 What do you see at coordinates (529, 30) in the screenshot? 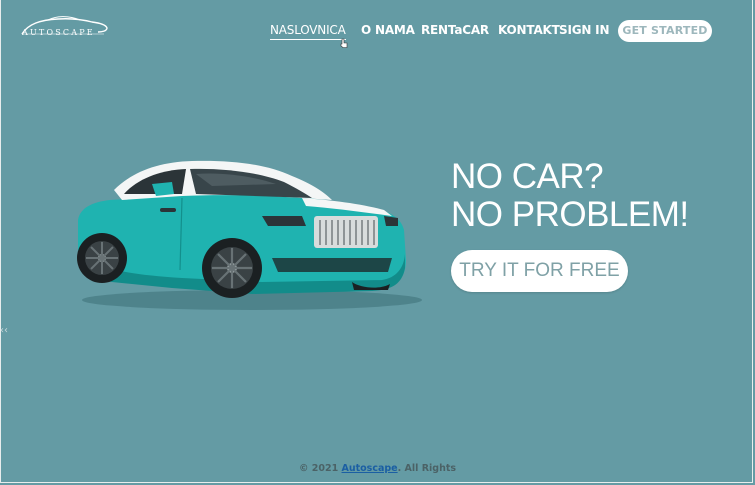
I see `nav-item-kontakt: KONTAKT` at bounding box center [529, 30].